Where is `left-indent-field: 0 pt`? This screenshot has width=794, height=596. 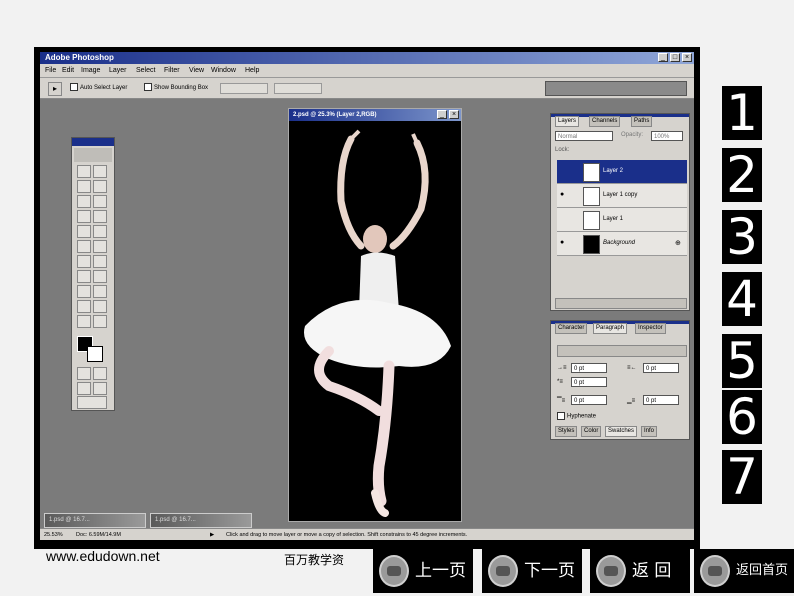
left-indent-field: 0 pt is located at coordinates (589, 368).